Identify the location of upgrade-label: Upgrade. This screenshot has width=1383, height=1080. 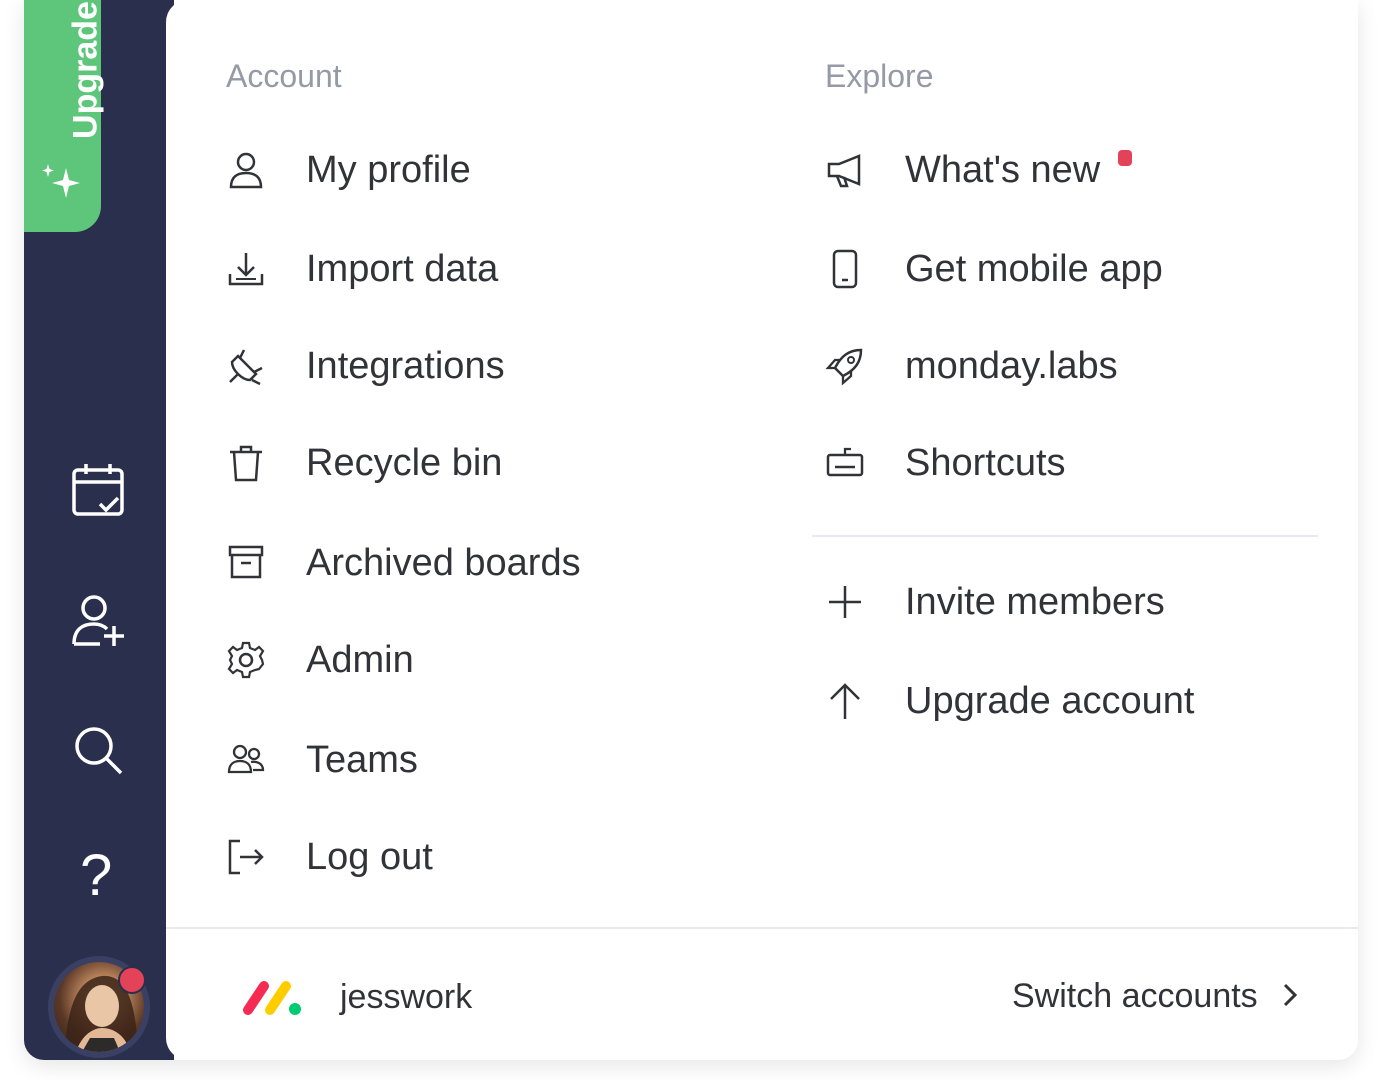
(85, 70).